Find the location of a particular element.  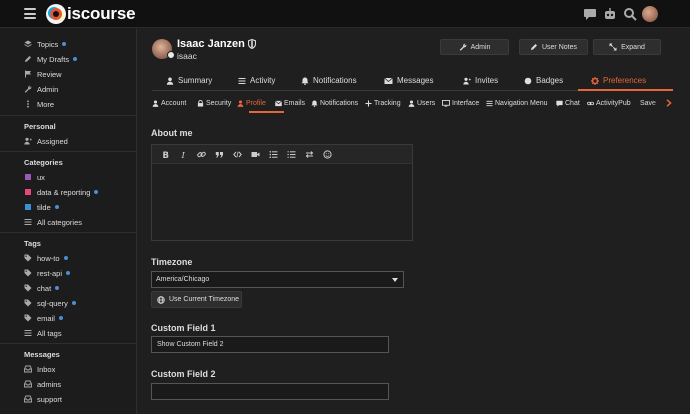

lock-icon is located at coordinates (200, 103).